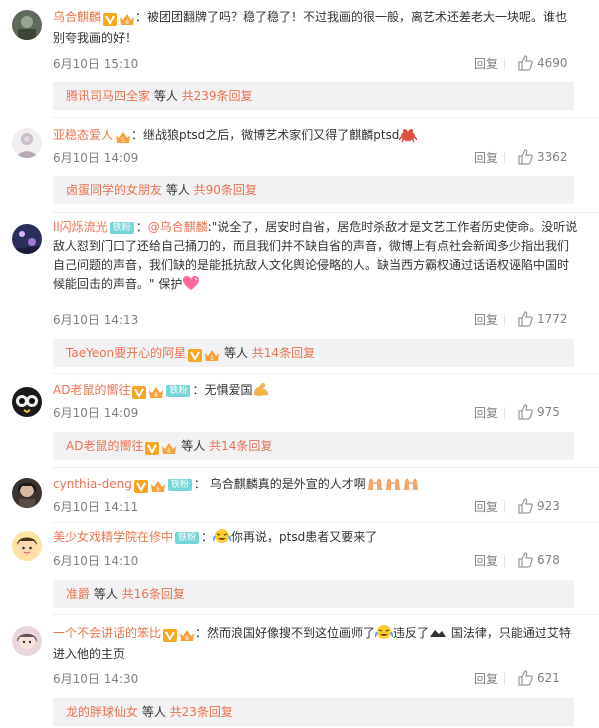 This screenshot has height=728, width=599. Describe the element at coordinates (313, 712) in the screenshot. I see `sub-replies-box: 龙的胖球仙女 等人 共23条回复` at that location.